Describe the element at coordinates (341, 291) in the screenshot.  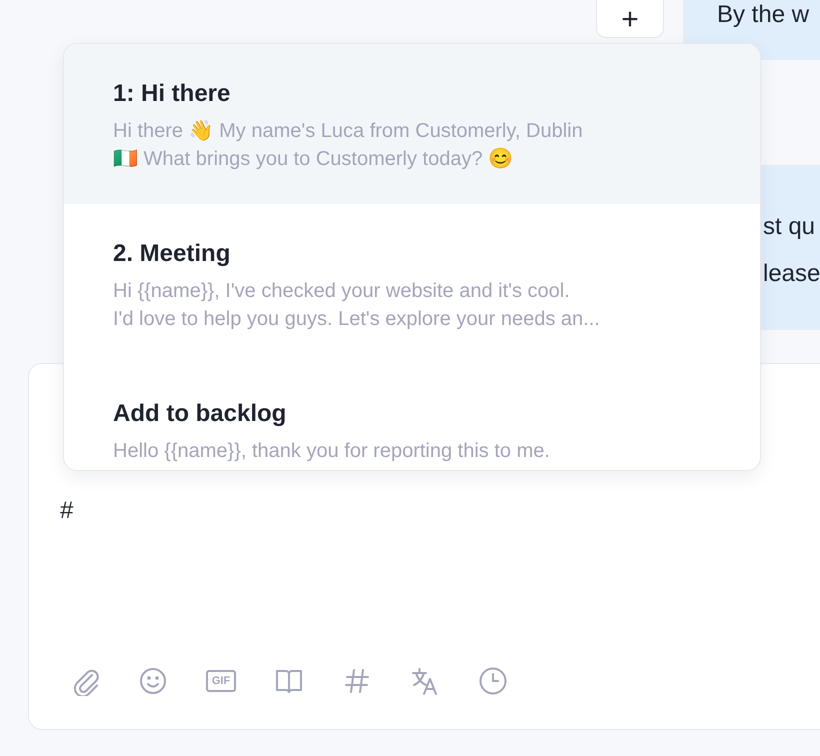
I see `snippet-preview-line: Hi {{name}}, I've checked your website and it's cool.` at that location.